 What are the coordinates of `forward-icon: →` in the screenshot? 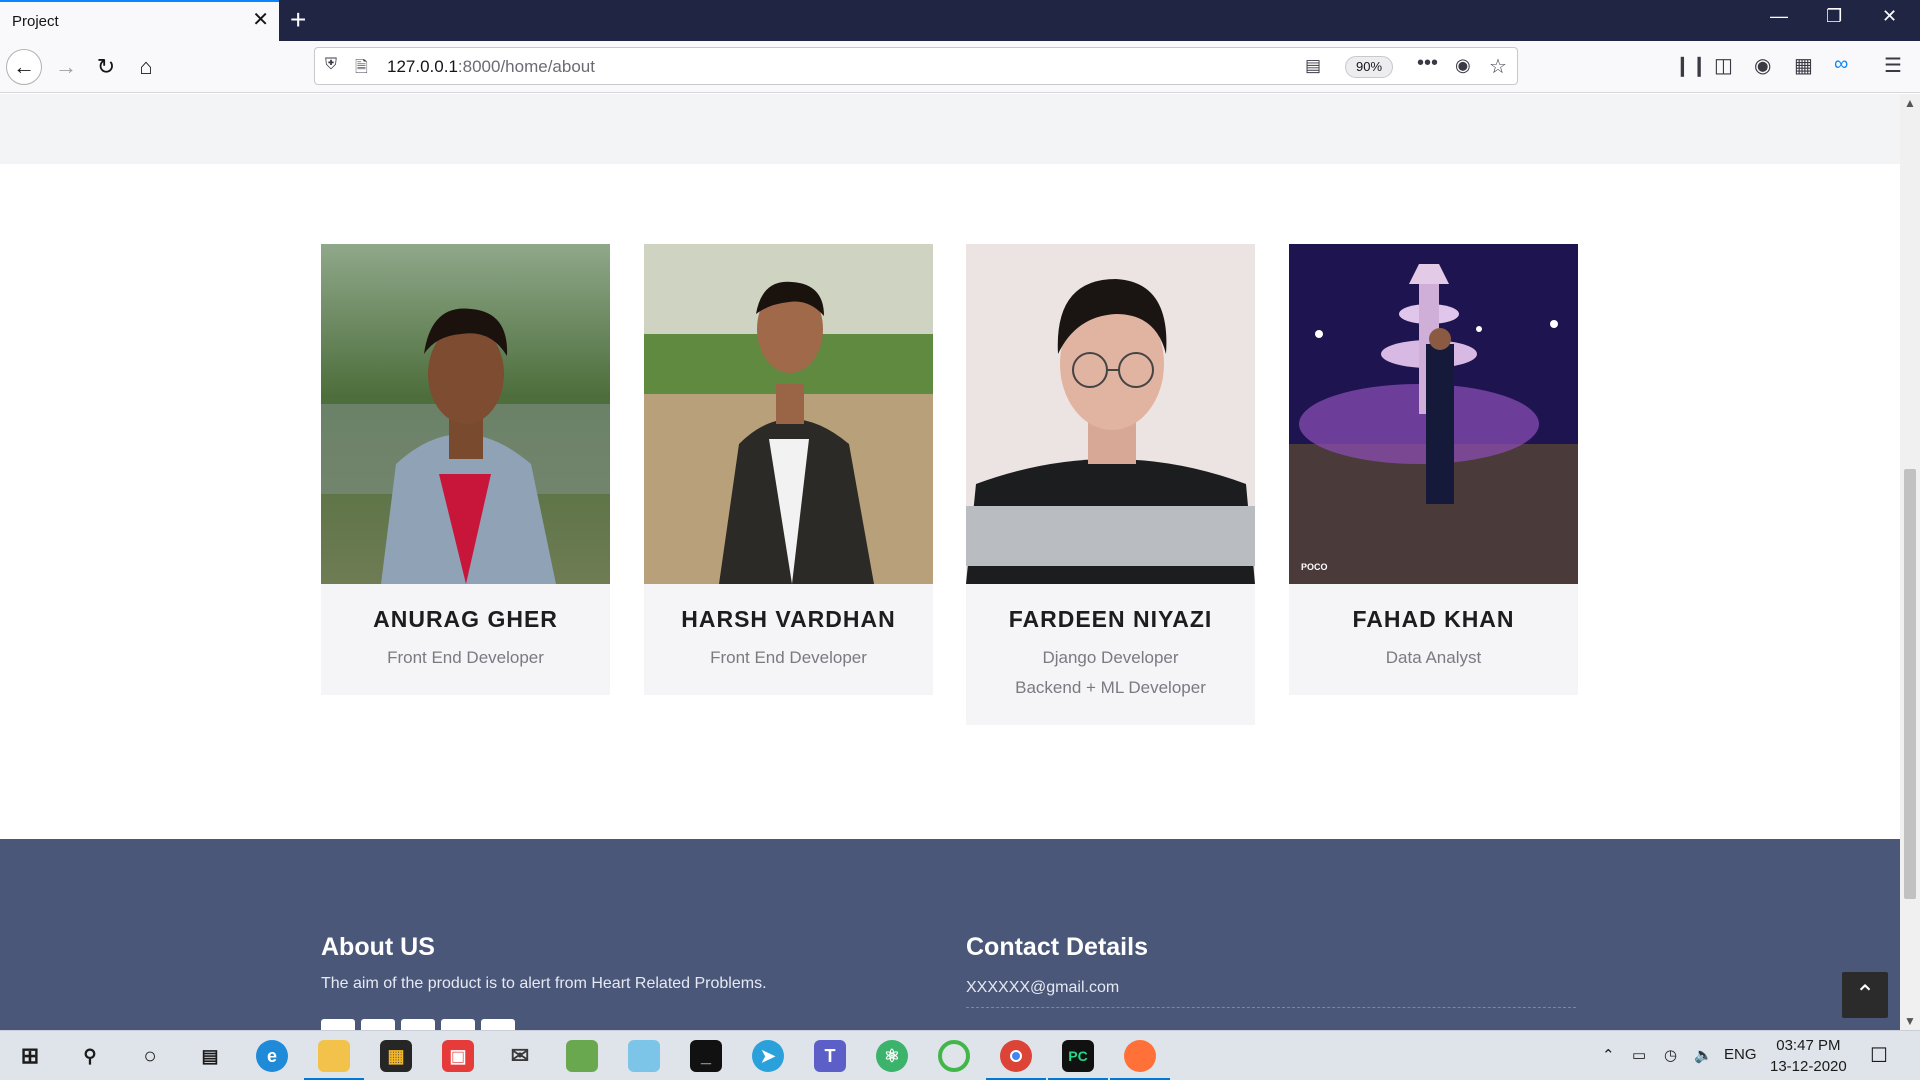 It's located at (66, 67).